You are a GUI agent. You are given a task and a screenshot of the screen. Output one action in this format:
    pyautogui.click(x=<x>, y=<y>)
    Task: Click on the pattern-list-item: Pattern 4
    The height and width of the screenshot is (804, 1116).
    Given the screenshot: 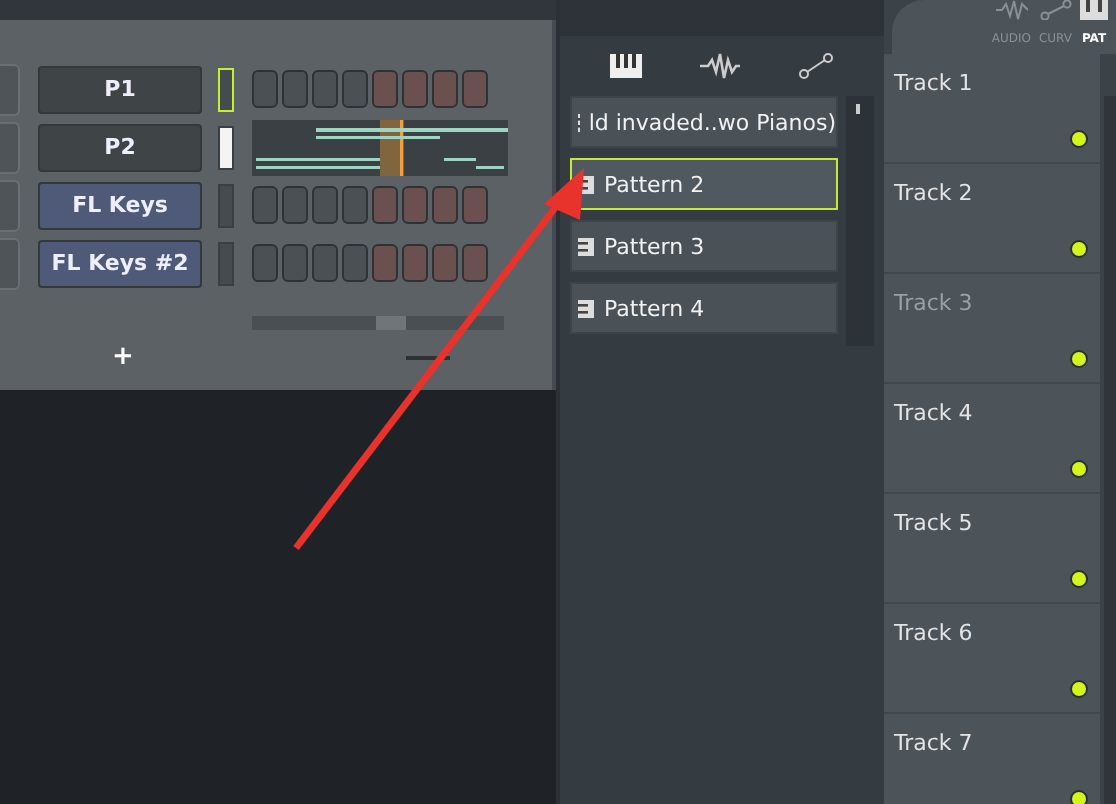 What is the action you would take?
    pyautogui.click(x=704, y=308)
    